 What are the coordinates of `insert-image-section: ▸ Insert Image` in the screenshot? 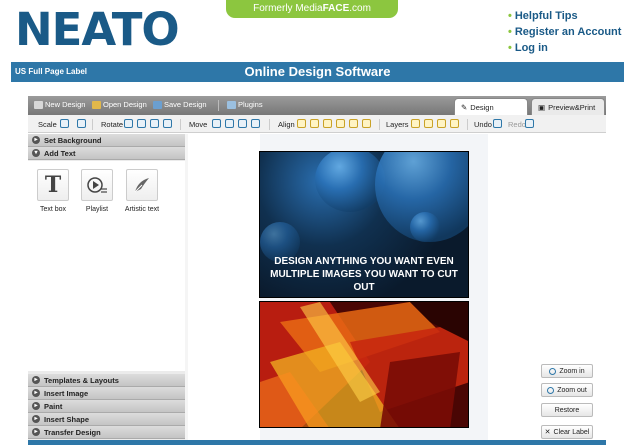 It's located at (106, 393).